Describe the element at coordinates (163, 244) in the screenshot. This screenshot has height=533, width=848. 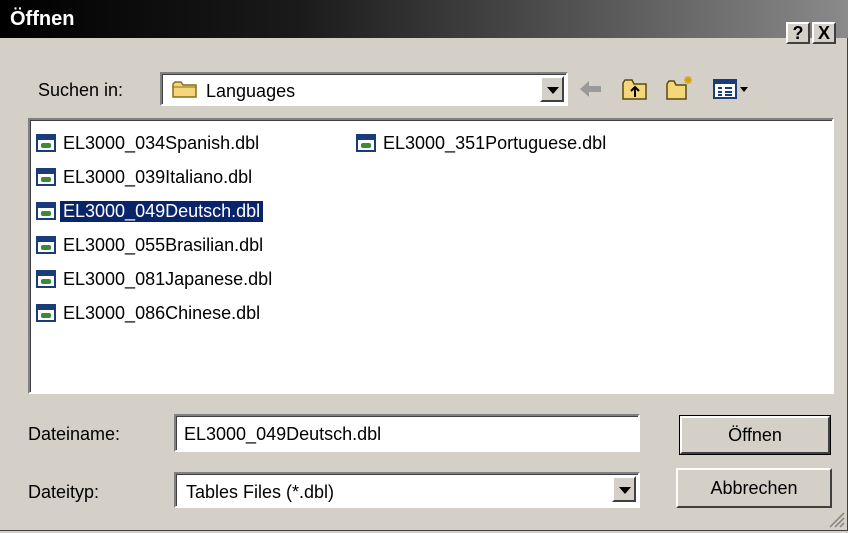
I see `file-name: EL3000_055Brasilian.dbl` at that location.